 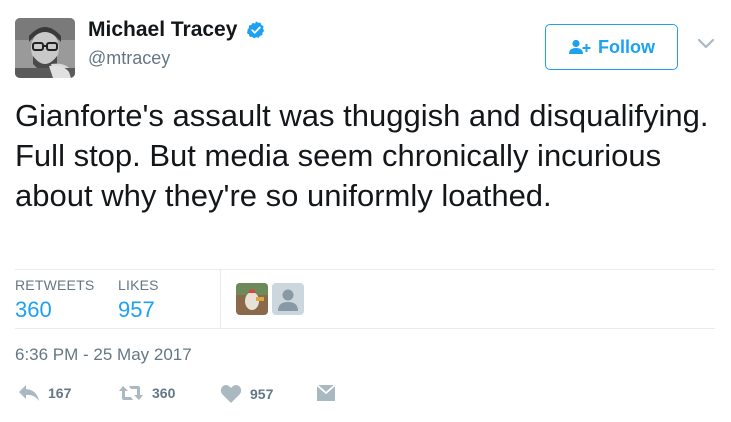 What do you see at coordinates (33, 309) in the screenshot?
I see `retweets-count: 360` at bounding box center [33, 309].